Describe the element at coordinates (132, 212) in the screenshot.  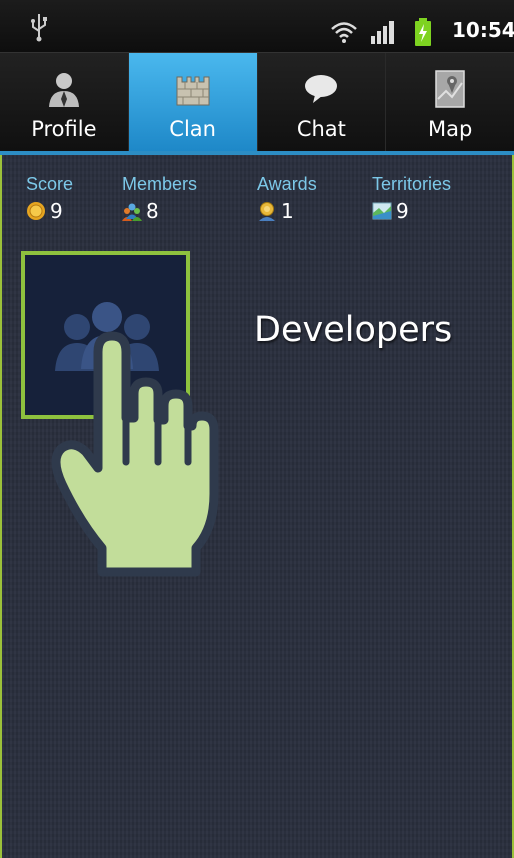
I see `members-icon` at that location.